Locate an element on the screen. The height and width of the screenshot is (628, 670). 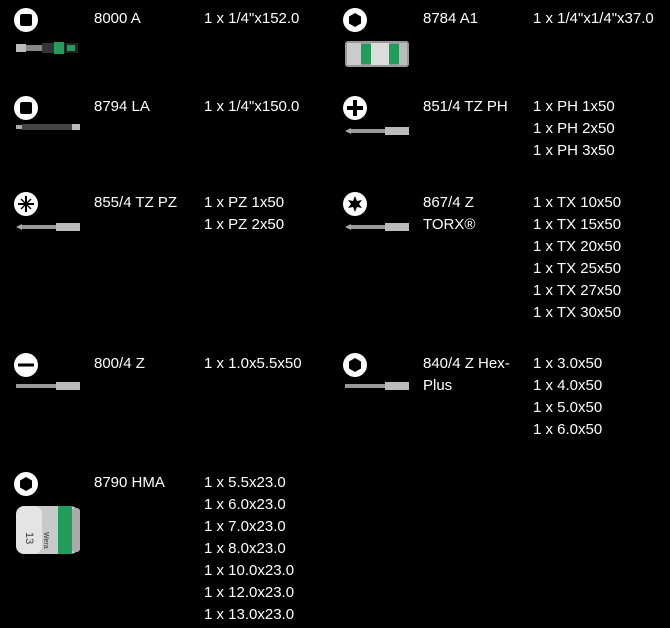
content-line: 1 x PH 2x50 is located at coordinates (574, 128).